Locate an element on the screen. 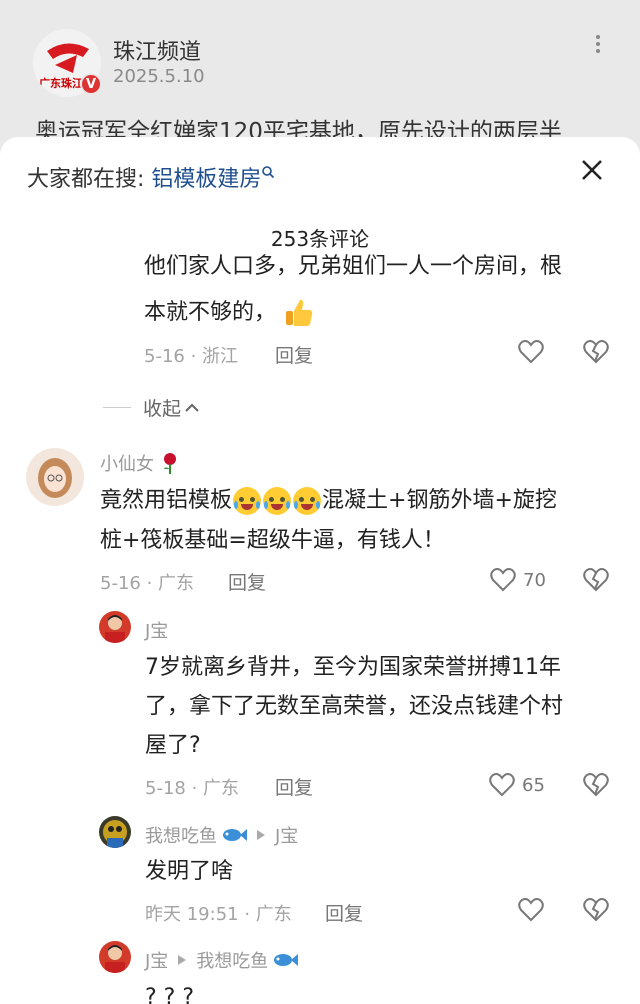 The image size is (640, 1004). comment-meta: 昨天 19:51 · 广东 is located at coordinates (218, 914).